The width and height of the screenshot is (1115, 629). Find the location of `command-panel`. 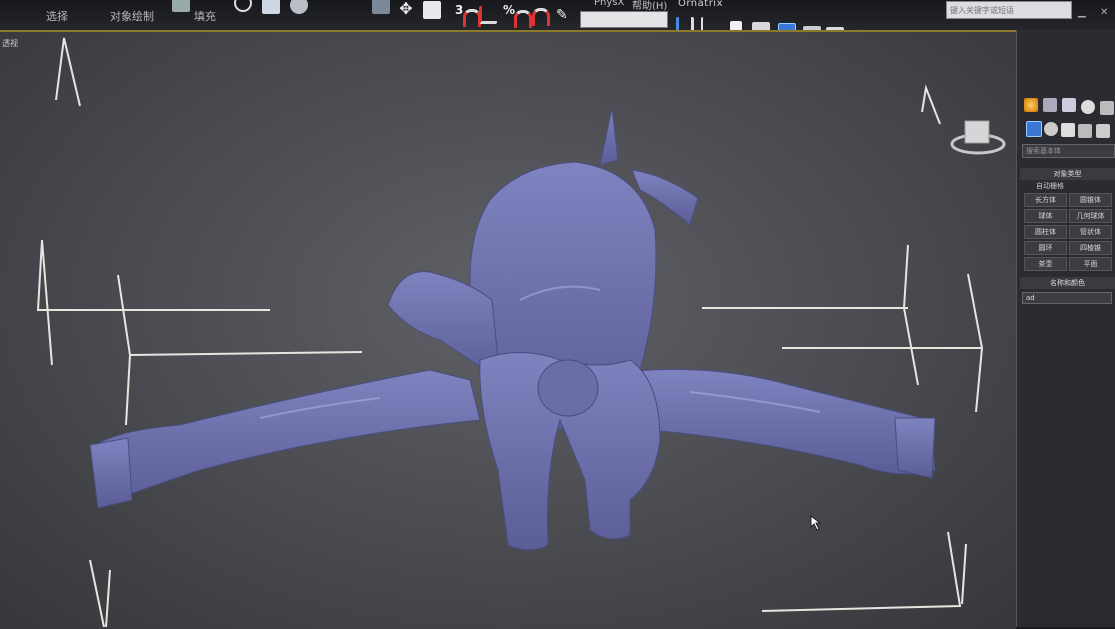

command-panel is located at coordinates (1065, 328).